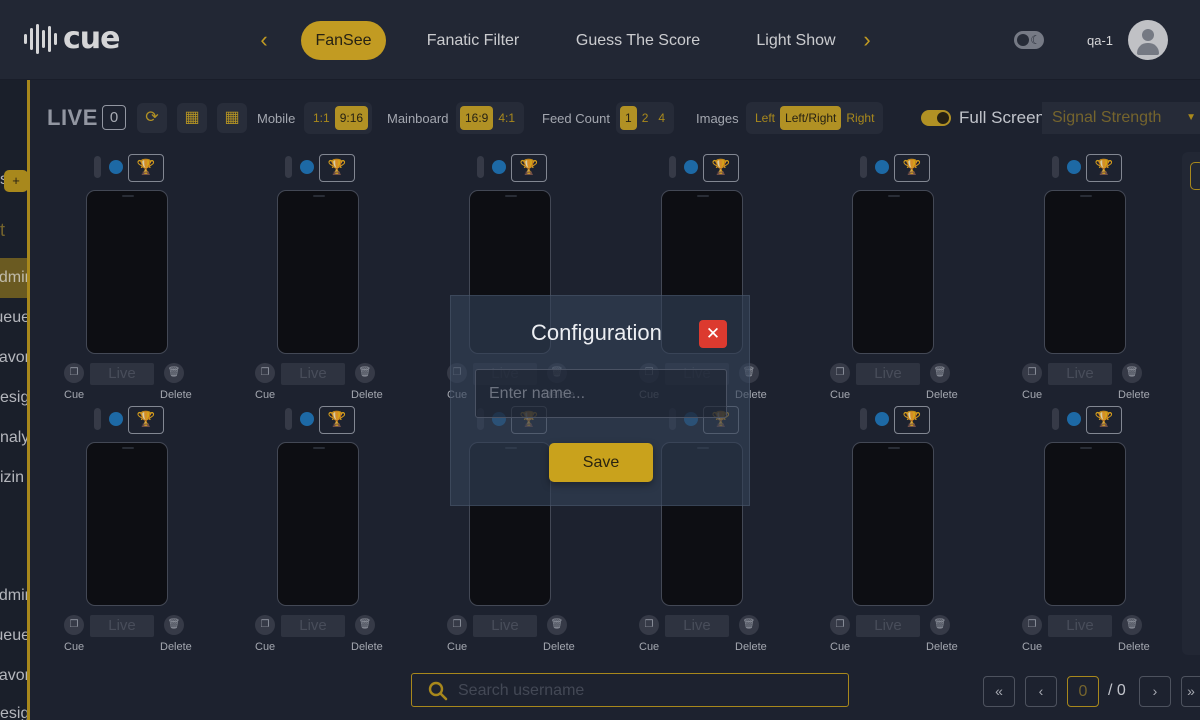 The width and height of the screenshot is (1200, 720). What do you see at coordinates (713, 334) in the screenshot?
I see `close-icon: ✕` at bounding box center [713, 334].